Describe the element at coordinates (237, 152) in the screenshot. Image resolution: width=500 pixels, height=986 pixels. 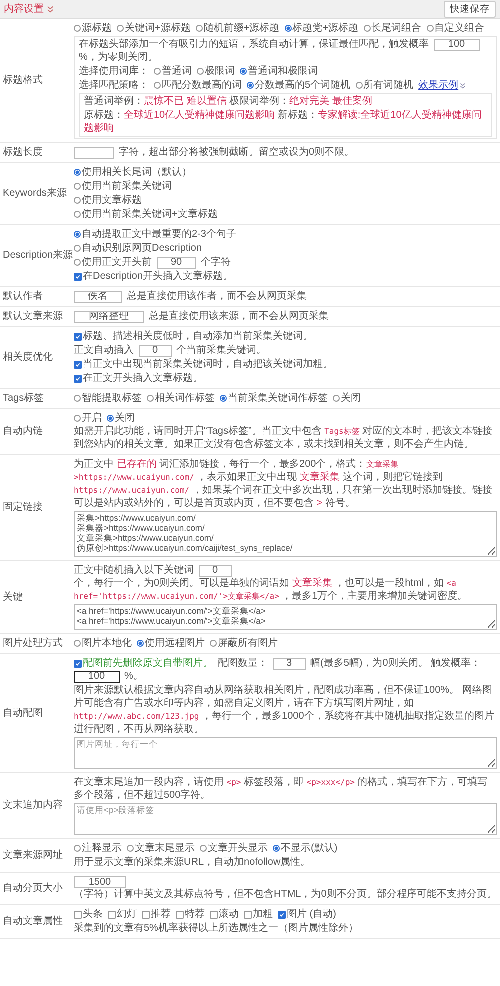
I see `setting-text: 字符，超出部分将被强制截断。留空或设为0则不限。` at that location.